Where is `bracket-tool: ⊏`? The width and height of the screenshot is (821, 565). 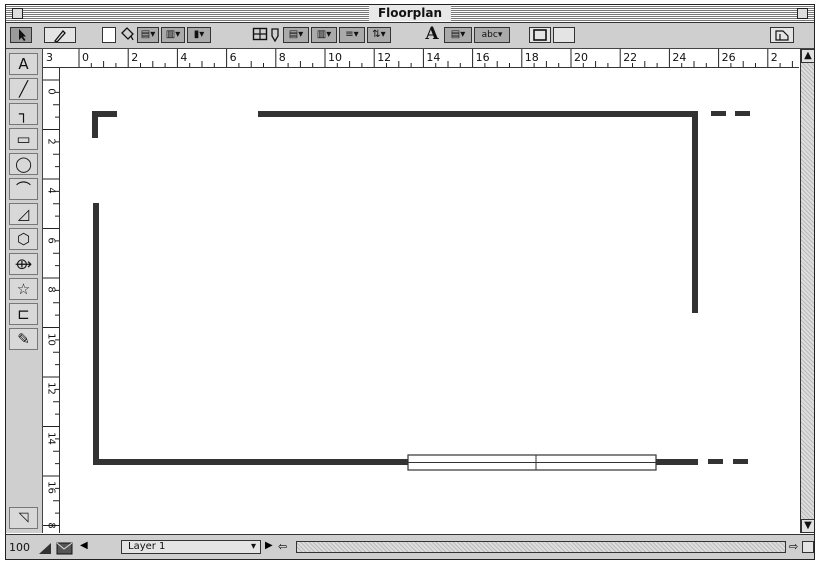 bracket-tool: ⊏ is located at coordinates (23, 314).